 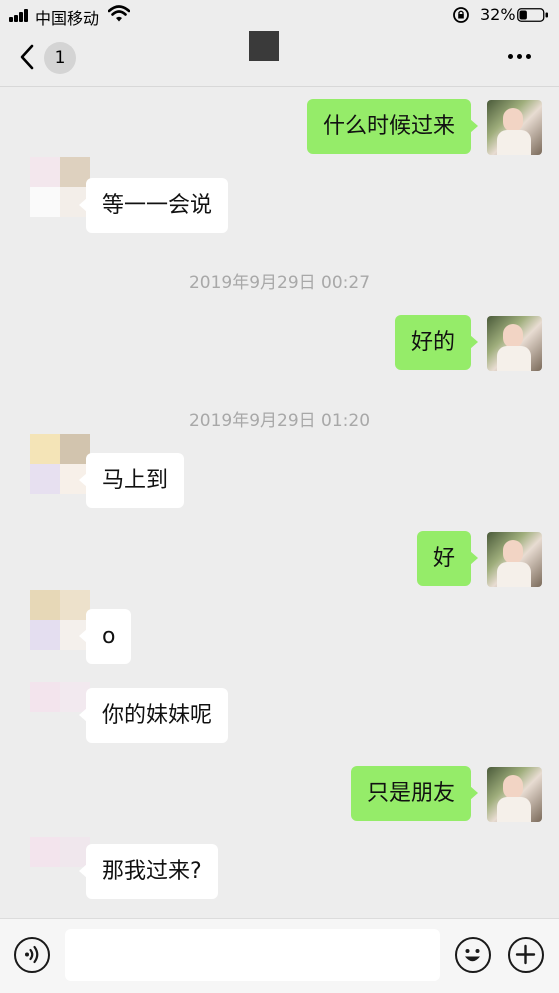 What do you see at coordinates (27, 59) in the screenshot?
I see `back-arrow-icon` at bounding box center [27, 59].